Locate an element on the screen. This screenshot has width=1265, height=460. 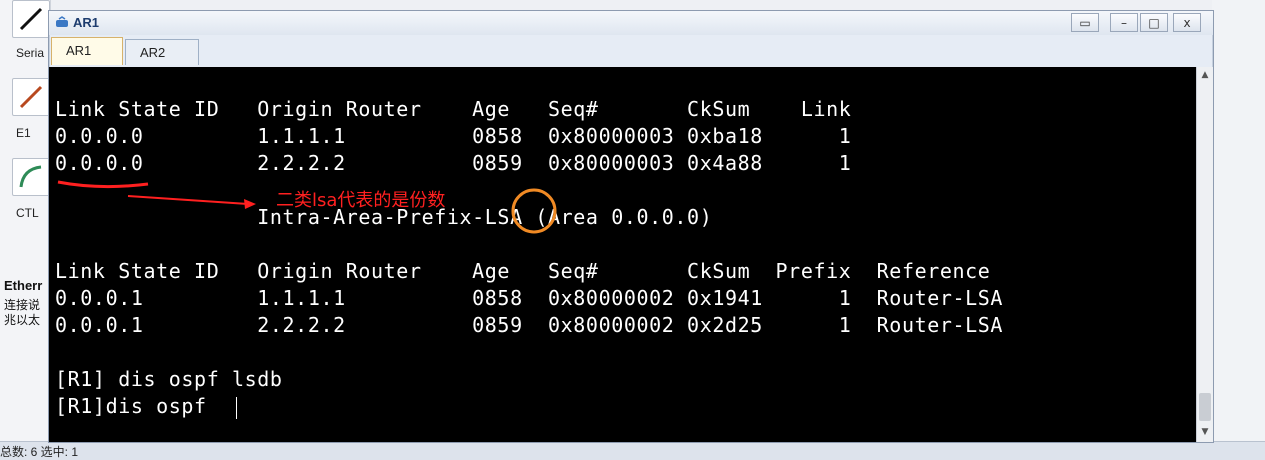
annotation-arrow-head is located at coordinates (250, 204).